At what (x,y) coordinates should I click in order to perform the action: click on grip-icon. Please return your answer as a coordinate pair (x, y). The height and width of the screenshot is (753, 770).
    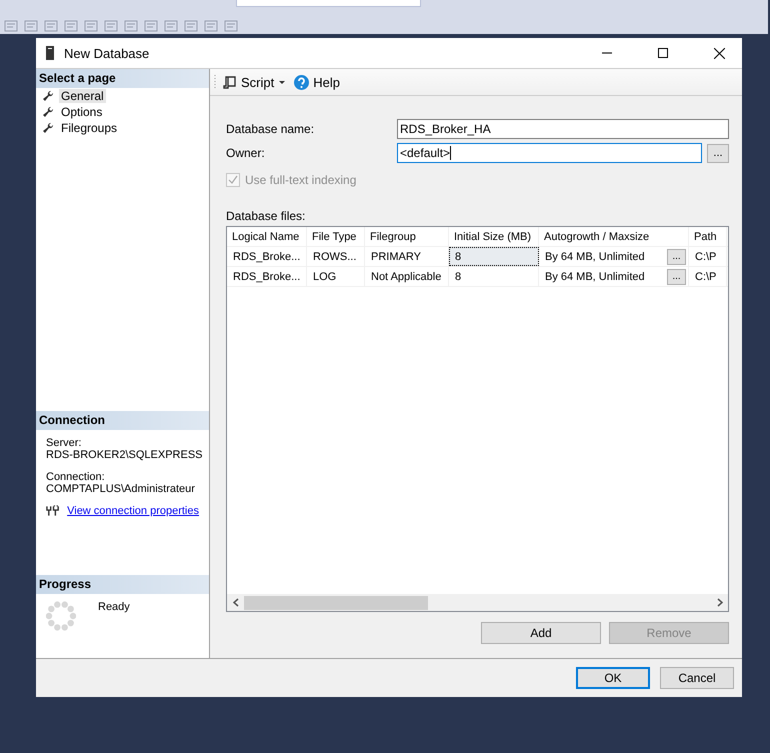
    Looking at the image, I should click on (215, 82).